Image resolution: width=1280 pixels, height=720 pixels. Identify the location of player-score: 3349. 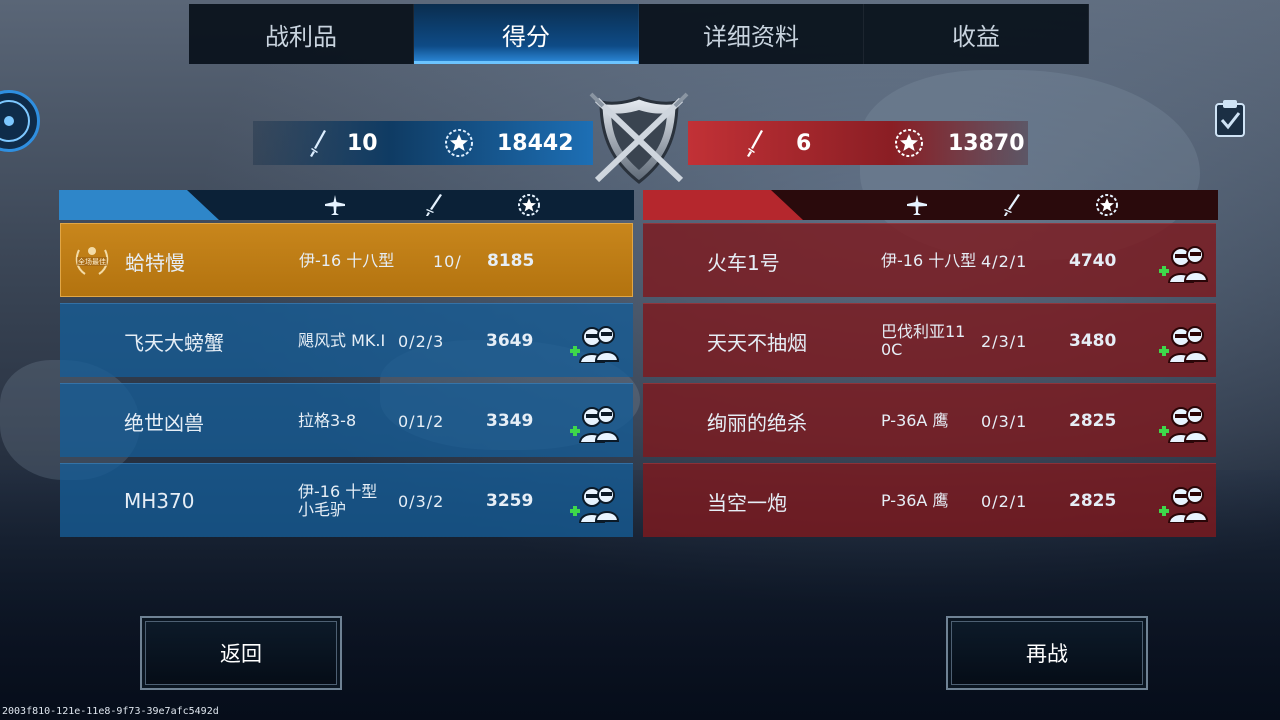
(510, 421).